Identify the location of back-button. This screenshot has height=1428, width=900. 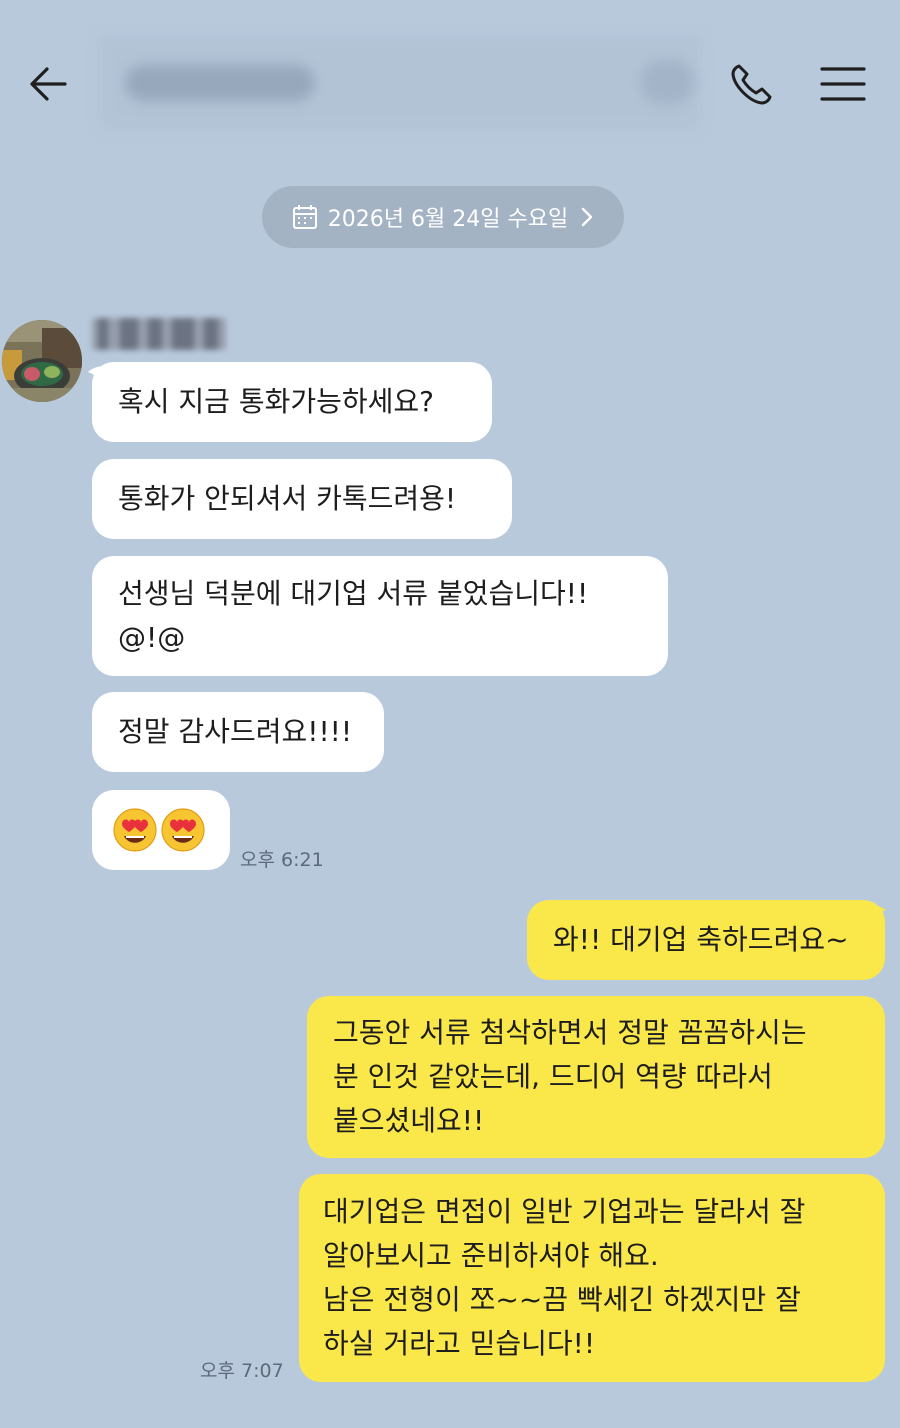
(48, 84).